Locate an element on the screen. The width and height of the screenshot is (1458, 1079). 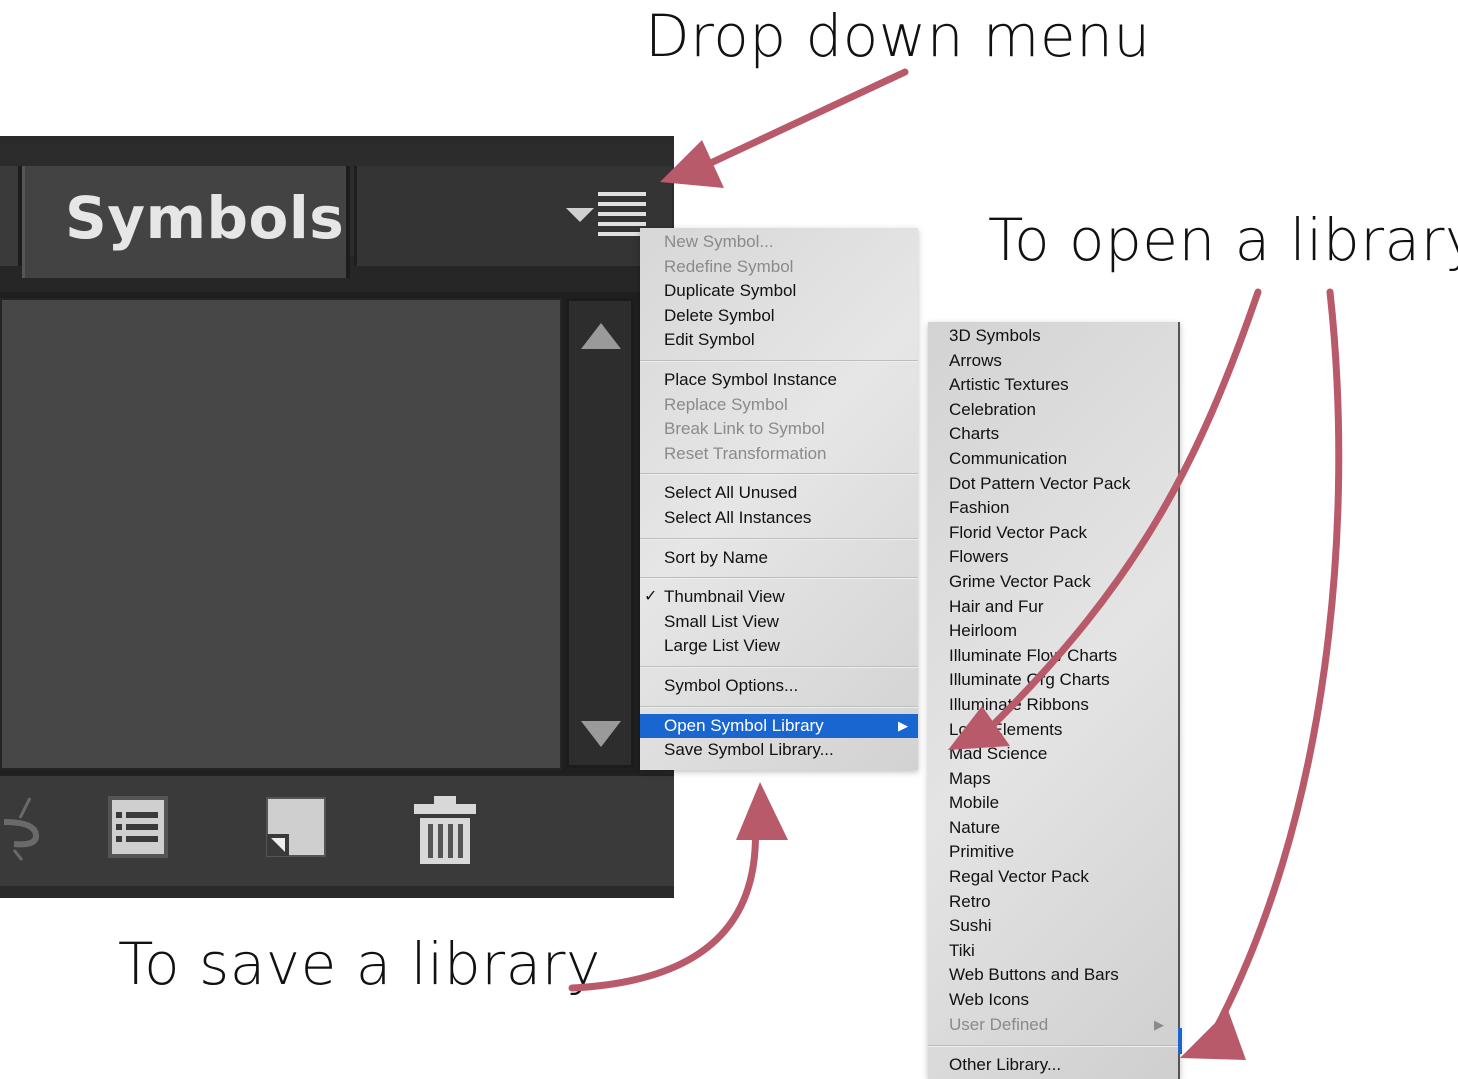
library-item: Sushi is located at coordinates (1053, 926).